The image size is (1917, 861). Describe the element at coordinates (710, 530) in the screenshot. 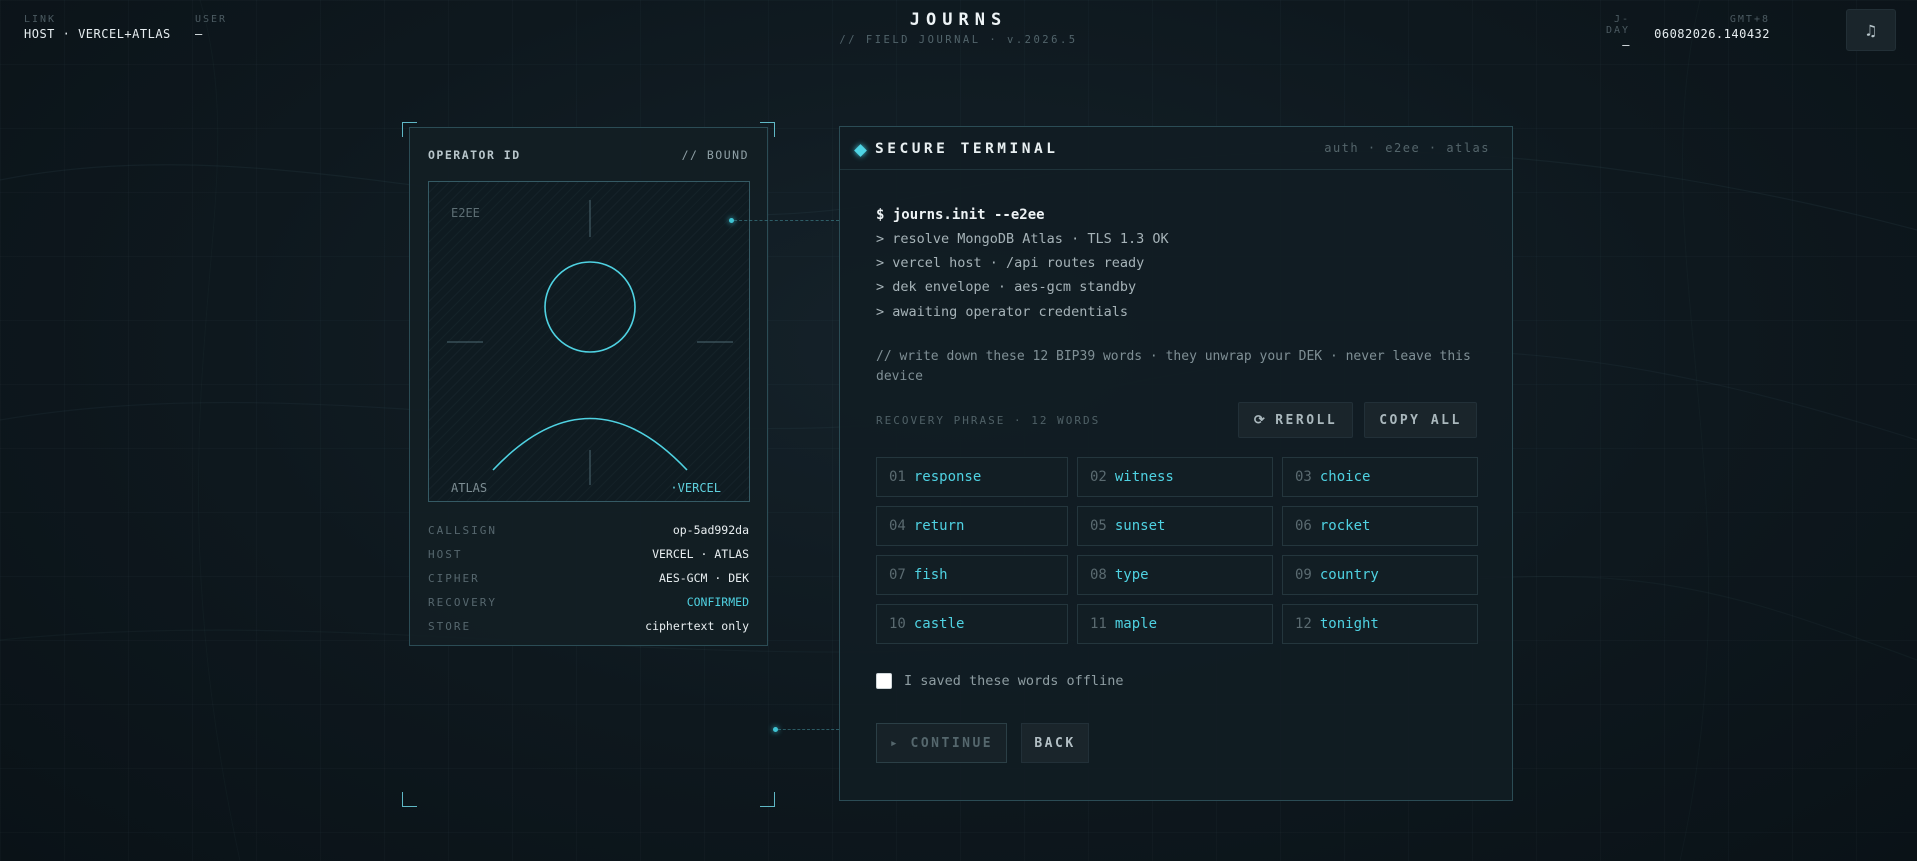

I see `operator-row-value: op-5ad992da` at that location.